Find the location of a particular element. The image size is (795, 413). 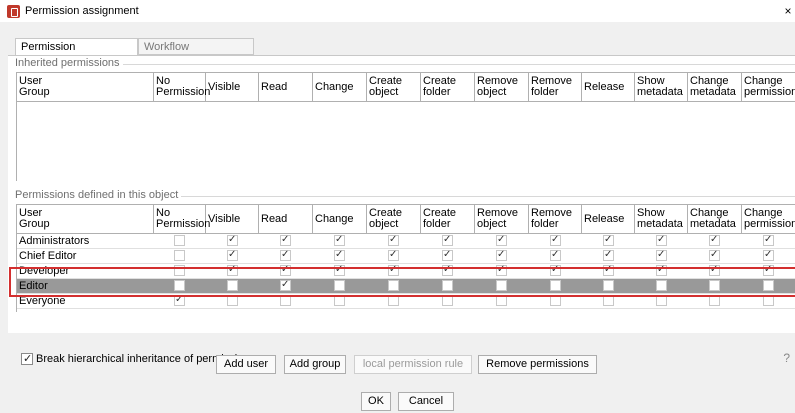

remove-permissions-button: Remove permissions is located at coordinates (537, 364).